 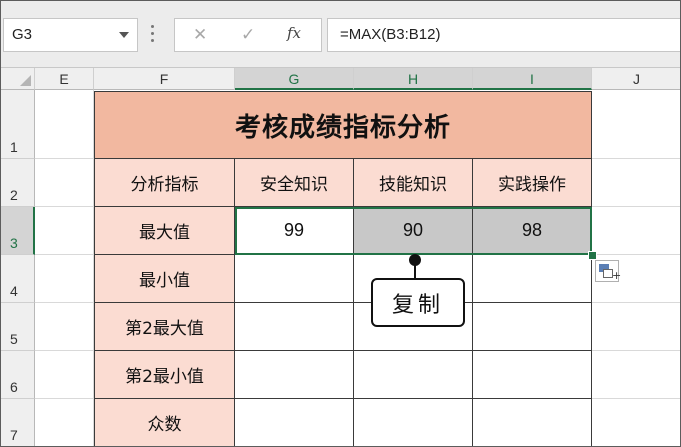 I want to click on chevron-down-icon, so click(x=124, y=35).